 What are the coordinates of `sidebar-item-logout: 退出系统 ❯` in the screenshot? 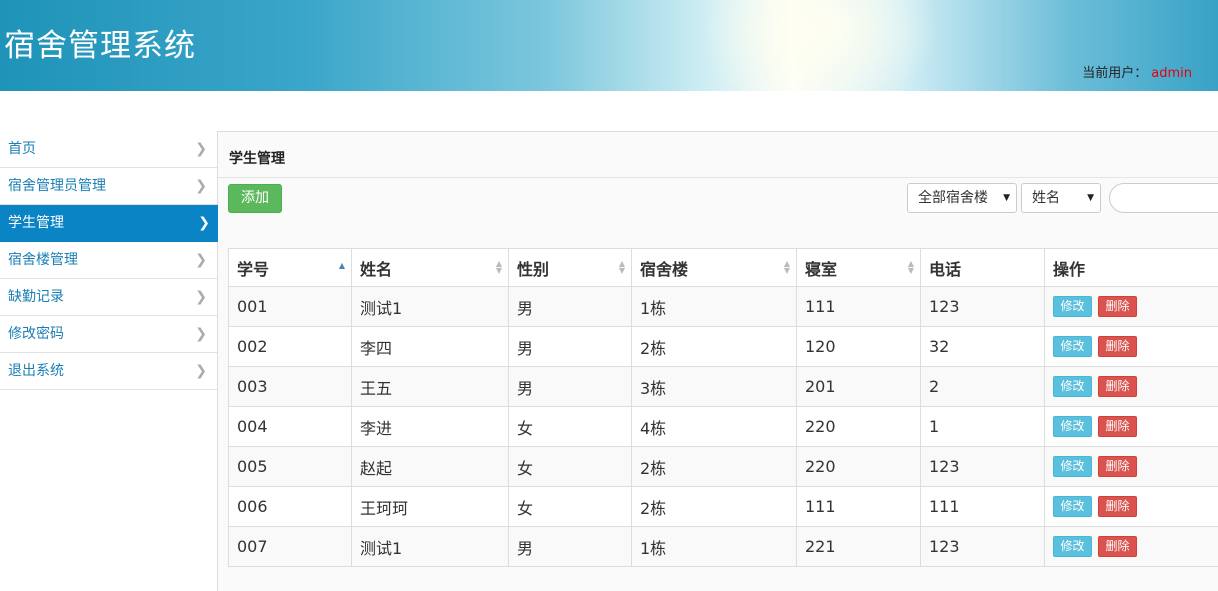 It's located at (108, 371).